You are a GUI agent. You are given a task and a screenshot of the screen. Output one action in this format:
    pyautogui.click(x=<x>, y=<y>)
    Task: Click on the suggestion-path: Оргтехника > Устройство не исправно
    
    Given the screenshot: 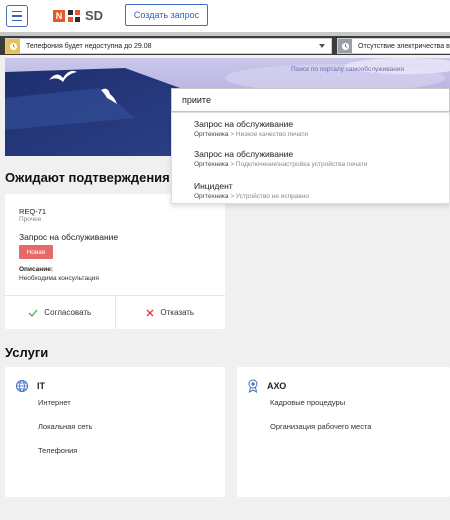 What is the action you would take?
    pyautogui.click(x=252, y=196)
    